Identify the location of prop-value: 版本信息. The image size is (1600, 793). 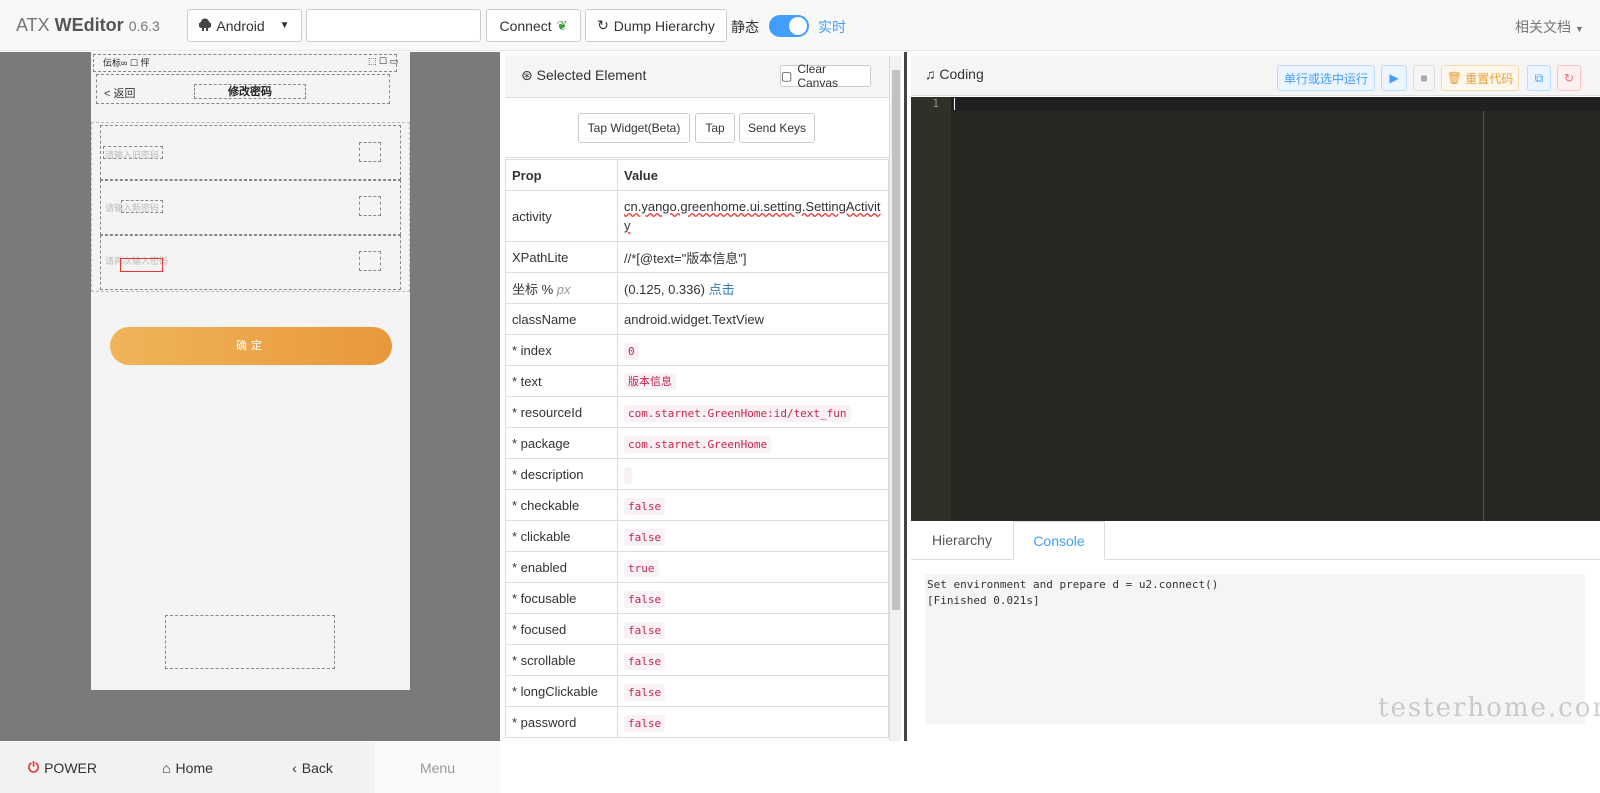
(753, 381).